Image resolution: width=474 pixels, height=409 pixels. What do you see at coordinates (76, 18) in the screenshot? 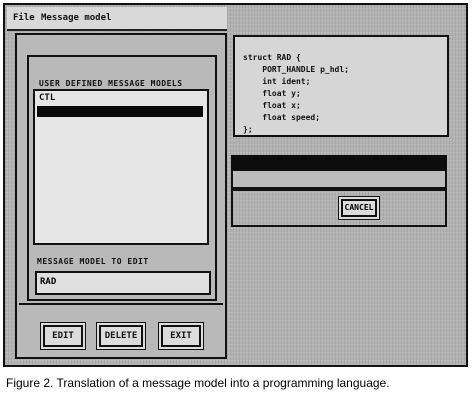
I see `menu-message-model: Message model` at bounding box center [76, 18].